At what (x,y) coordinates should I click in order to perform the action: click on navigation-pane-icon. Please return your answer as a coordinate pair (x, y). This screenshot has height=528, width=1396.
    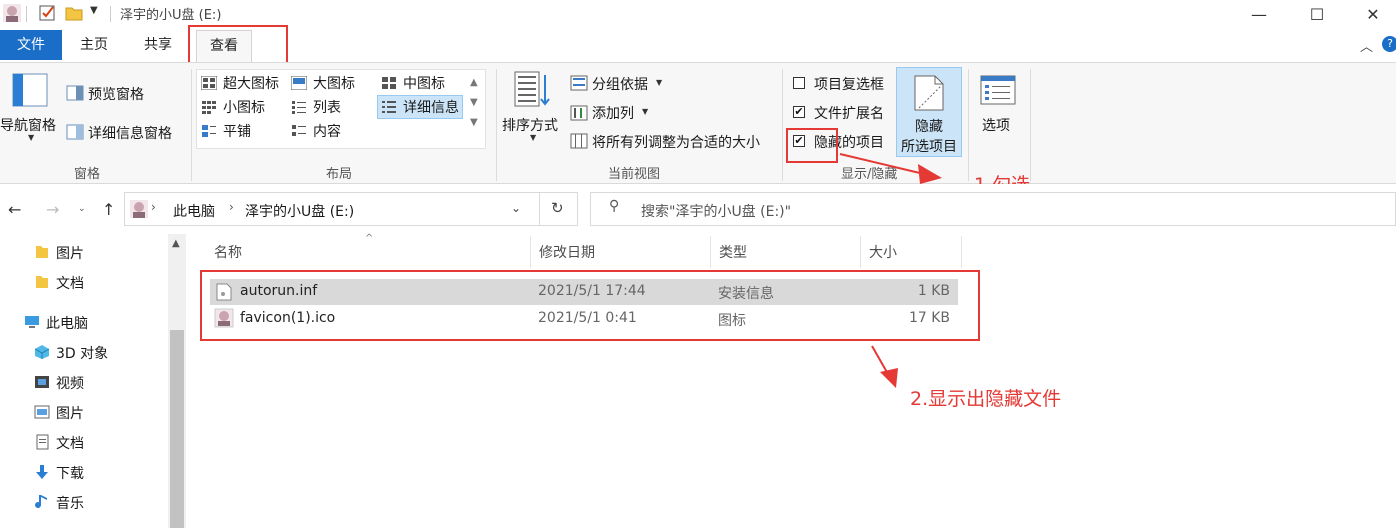
    Looking at the image, I should click on (30, 92).